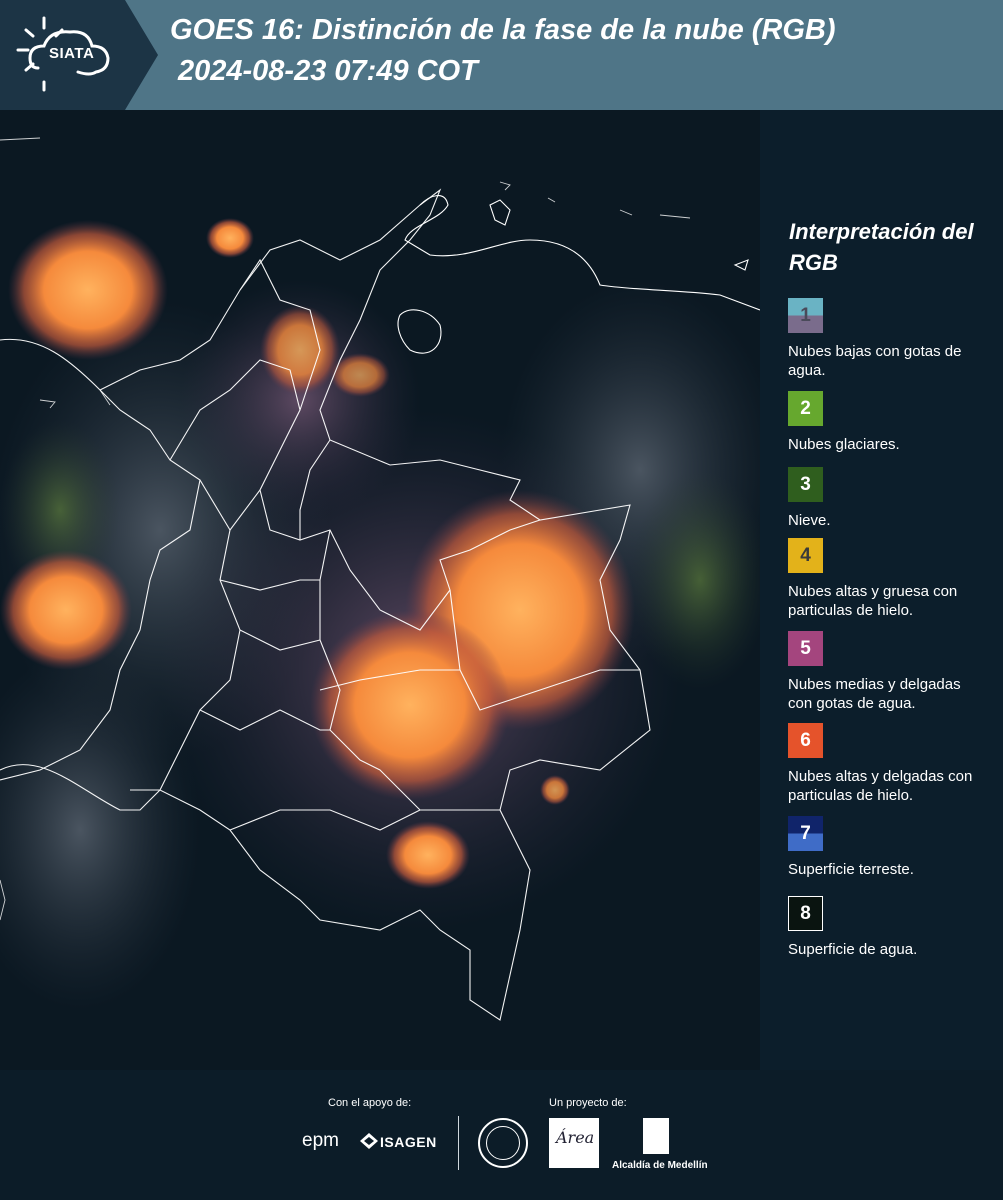 The image size is (1003, 1200). I want to click on legend-item: 3 Nieve., so click(888, 498).